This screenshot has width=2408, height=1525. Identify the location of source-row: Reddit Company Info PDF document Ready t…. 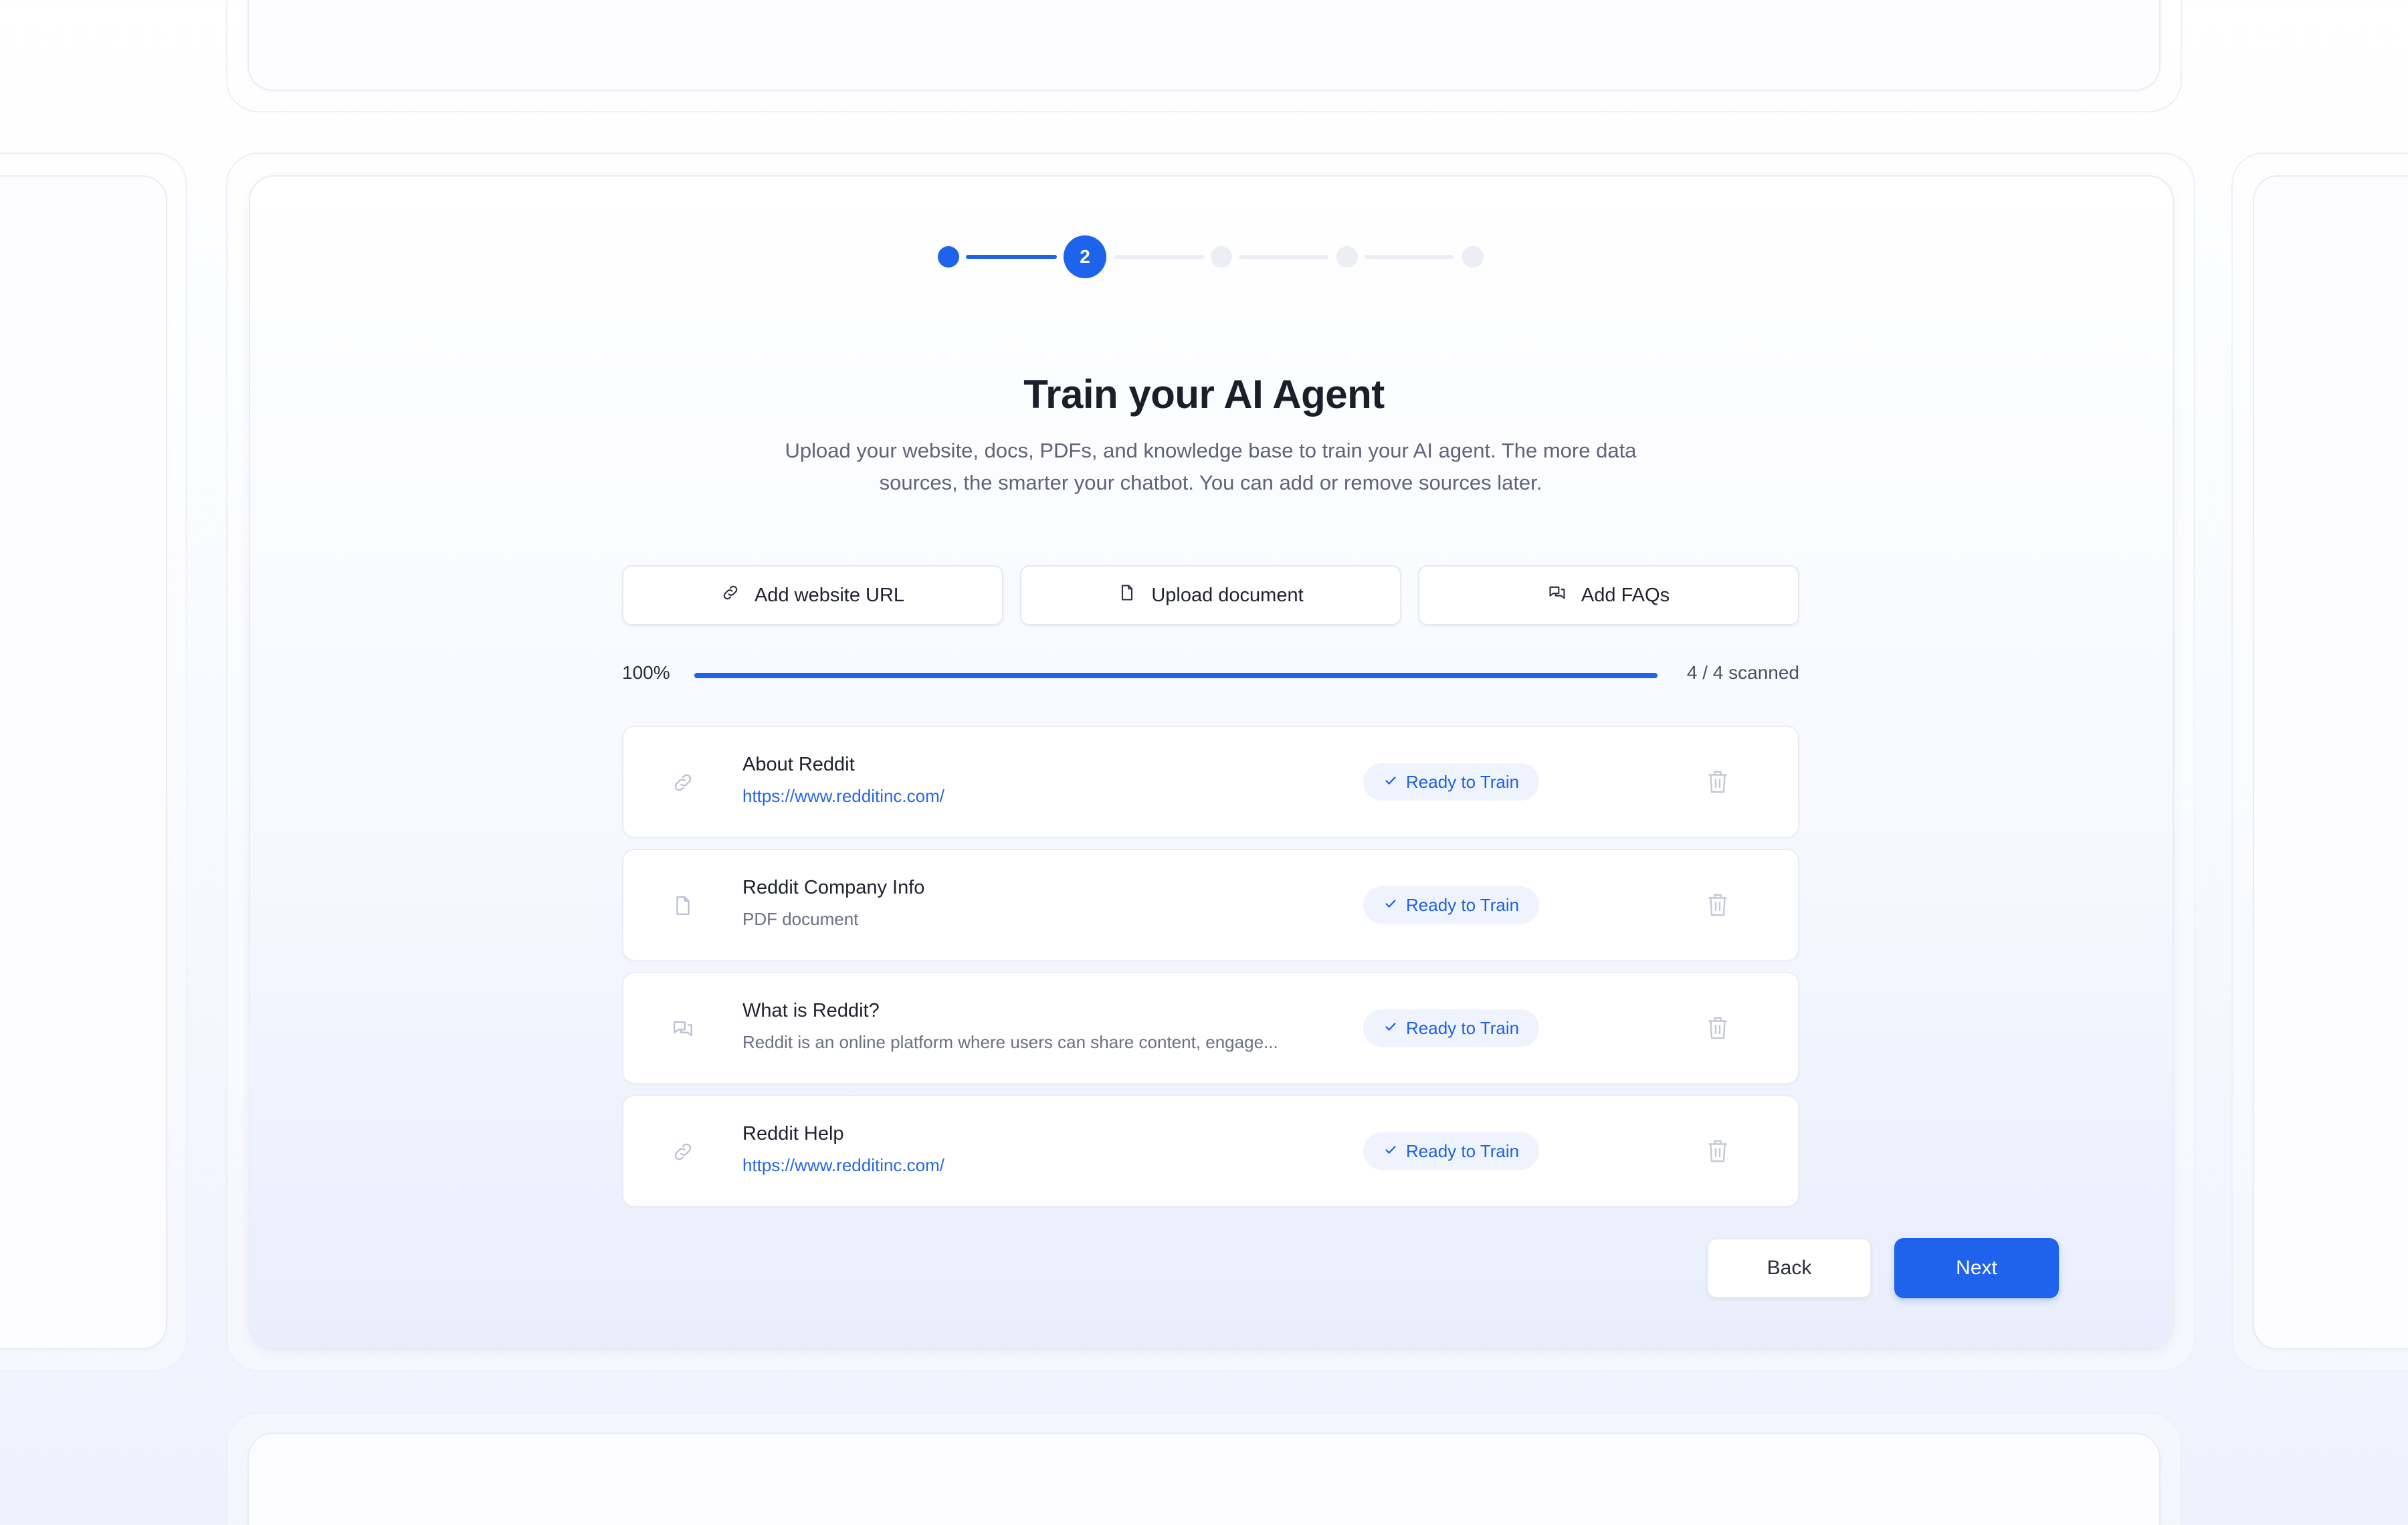
(1210, 905).